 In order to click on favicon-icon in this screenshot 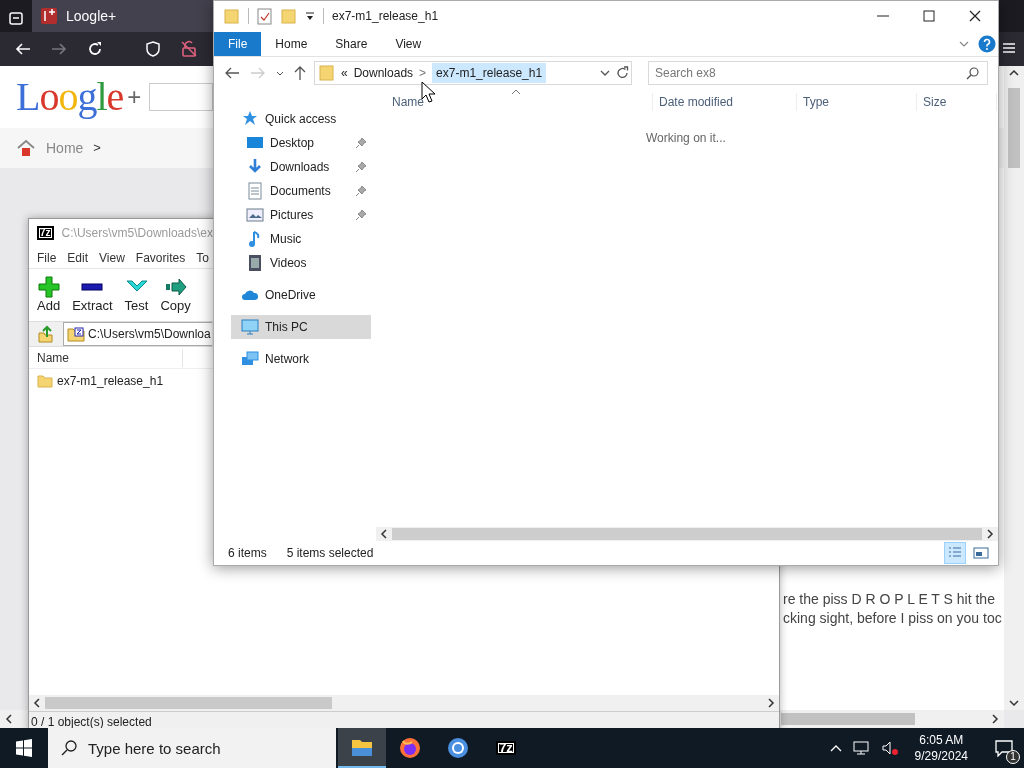, I will do `click(49, 16)`.